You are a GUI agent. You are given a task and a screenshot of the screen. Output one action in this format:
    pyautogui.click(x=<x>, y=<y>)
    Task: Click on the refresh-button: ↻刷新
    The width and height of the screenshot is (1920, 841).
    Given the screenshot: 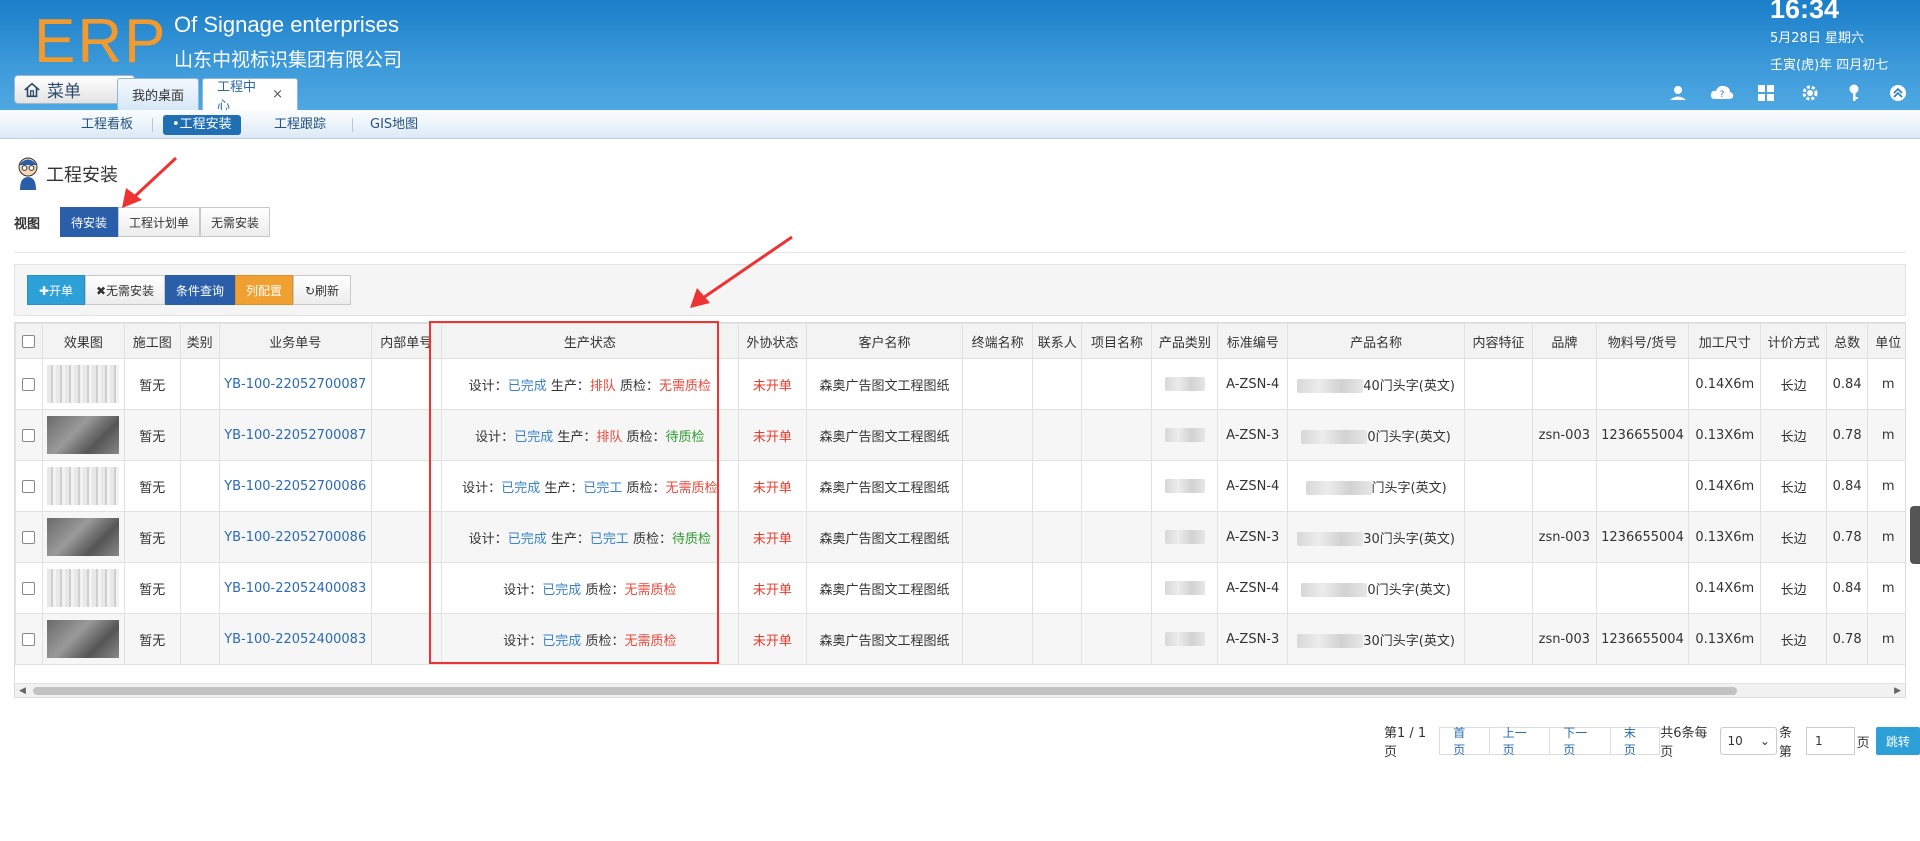 What is the action you would take?
    pyautogui.click(x=322, y=290)
    